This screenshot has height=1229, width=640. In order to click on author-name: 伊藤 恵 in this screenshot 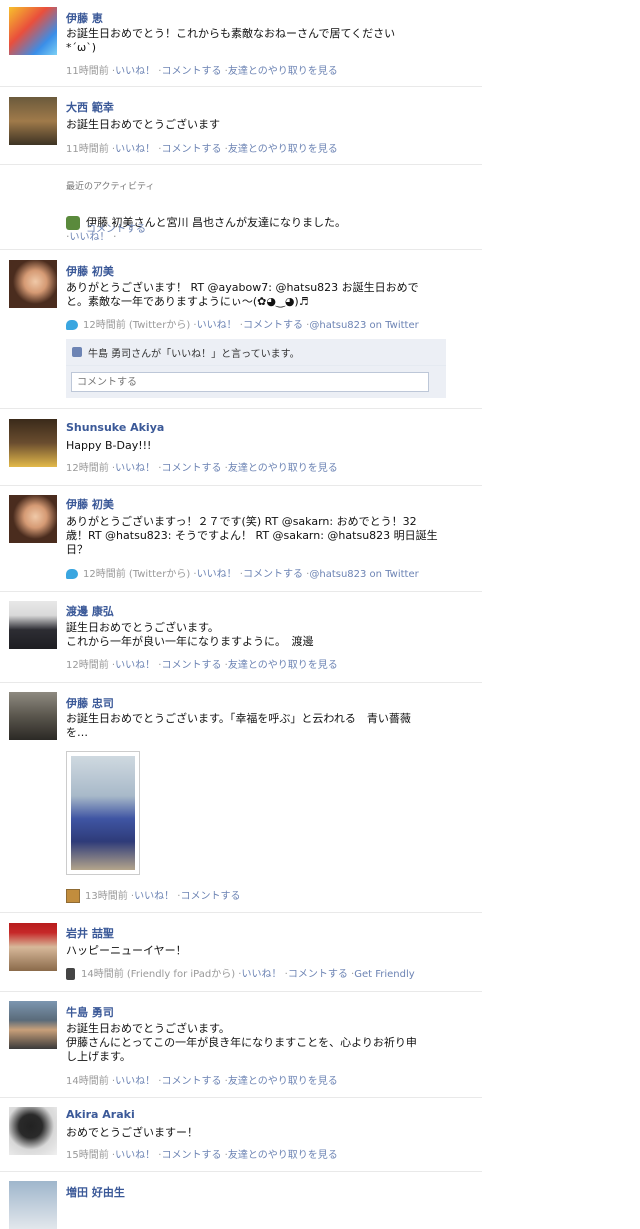, I will do `click(84, 18)`.